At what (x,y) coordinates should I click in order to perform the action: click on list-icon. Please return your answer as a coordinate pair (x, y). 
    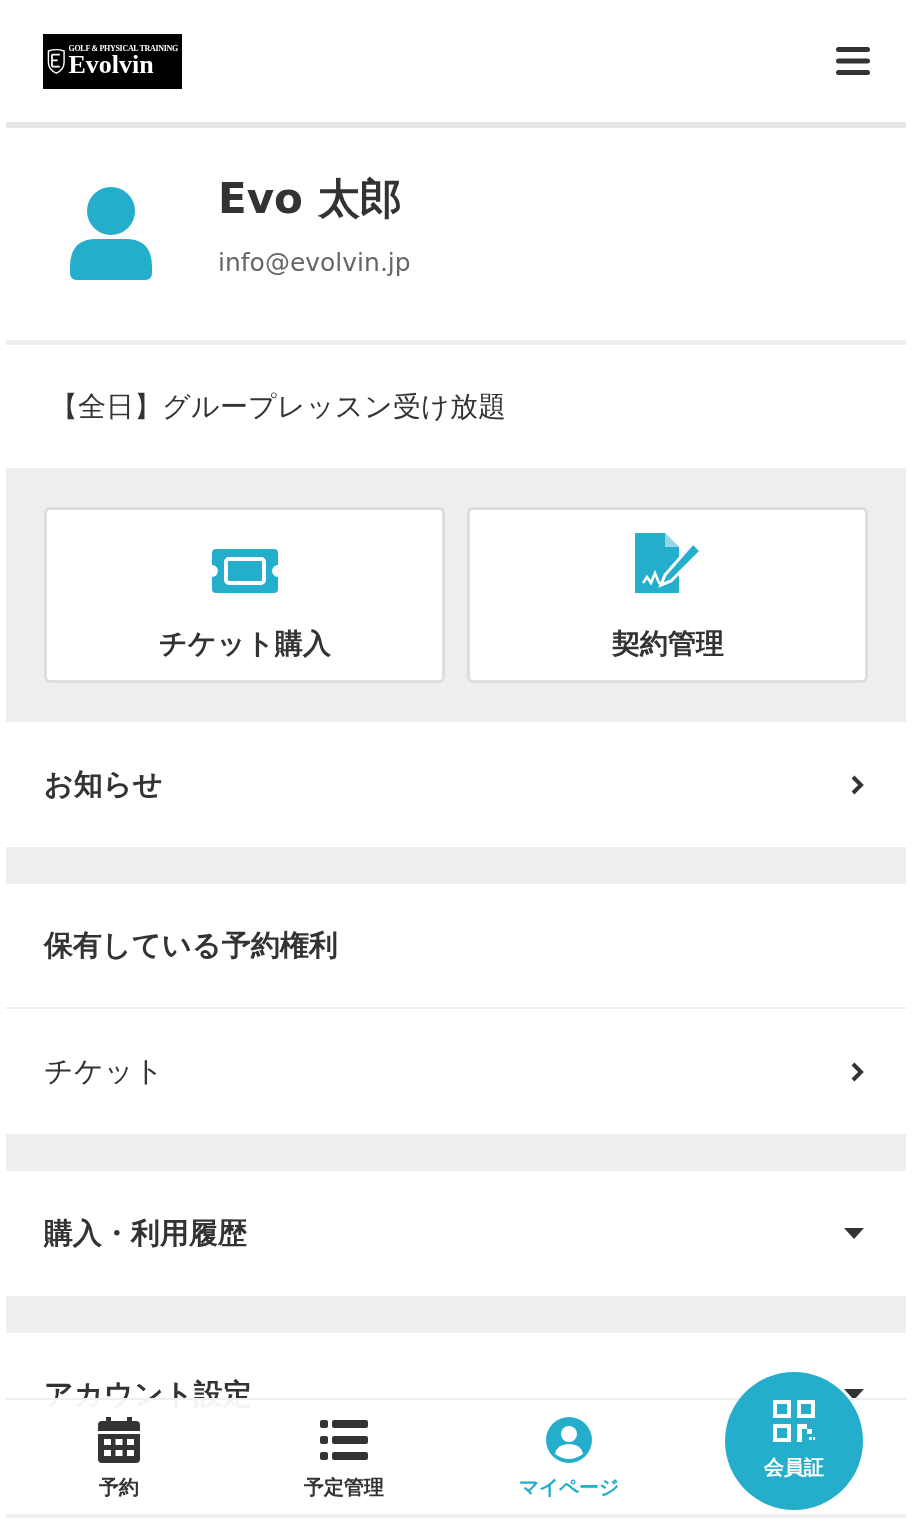
    Looking at the image, I should click on (343, 1440).